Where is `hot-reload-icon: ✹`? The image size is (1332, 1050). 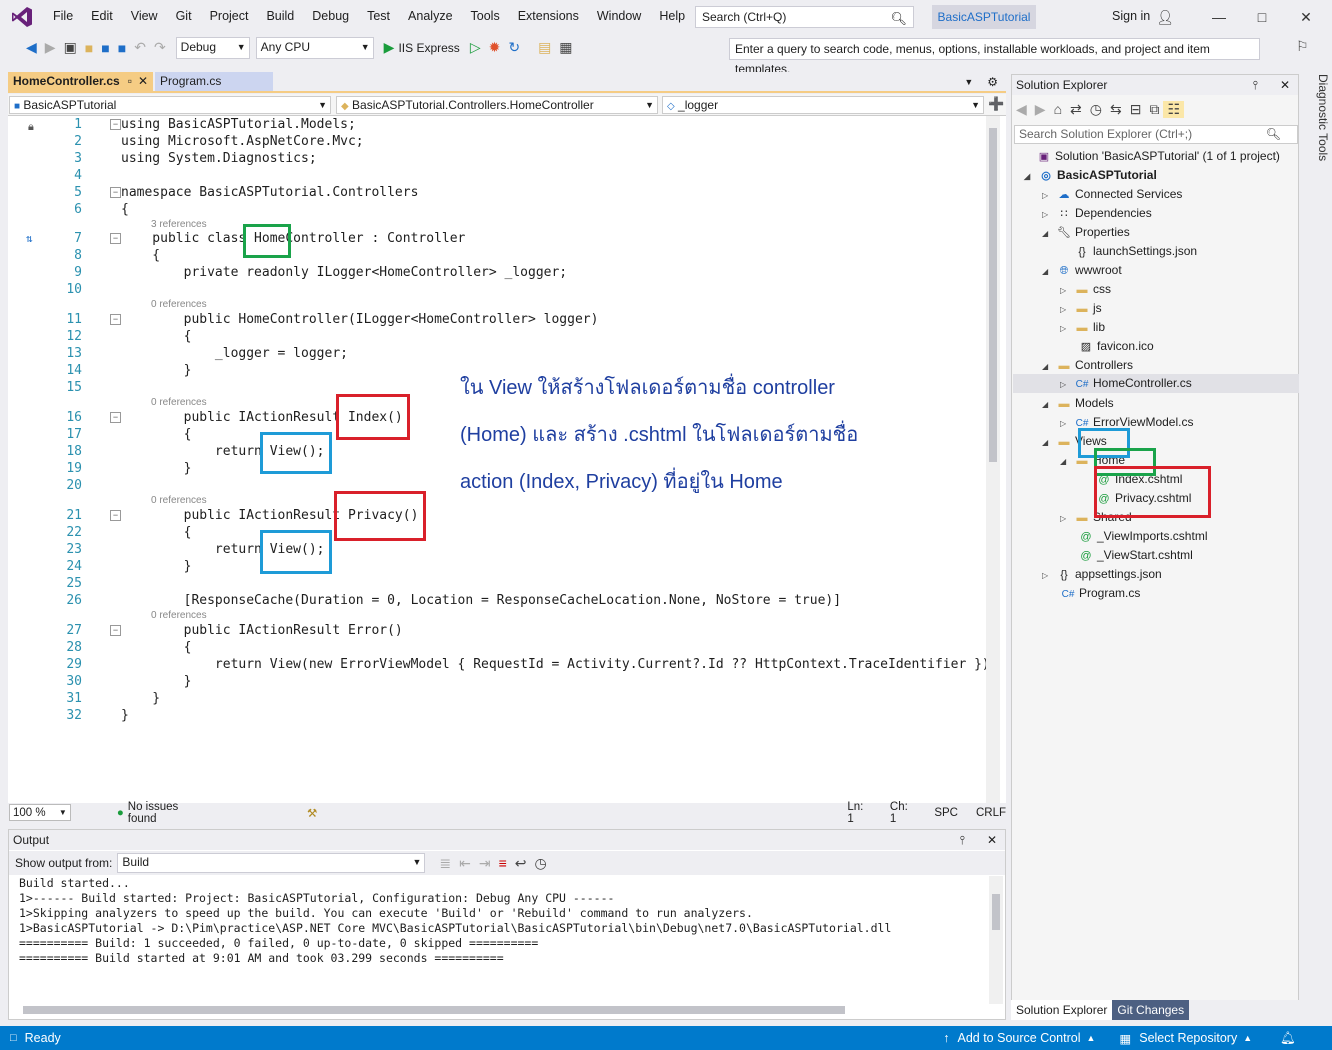 hot-reload-icon: ✹ is located at coordinates (495, 47).